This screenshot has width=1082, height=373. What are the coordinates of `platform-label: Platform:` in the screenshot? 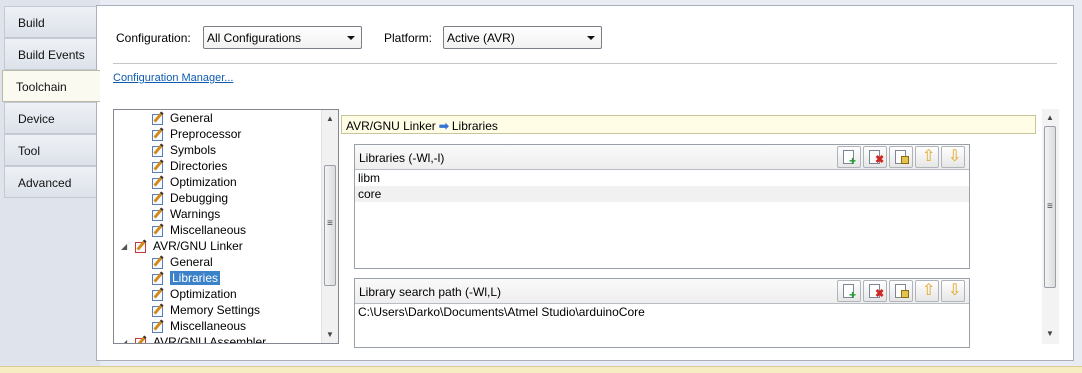 It's located at (408, 38).